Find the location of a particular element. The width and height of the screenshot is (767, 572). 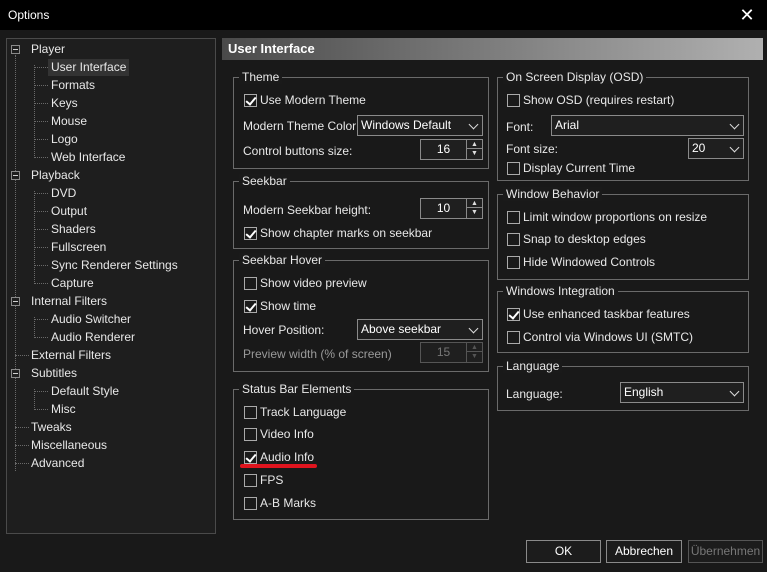

collapse-playback-icon is located at coordinates (15, 175).